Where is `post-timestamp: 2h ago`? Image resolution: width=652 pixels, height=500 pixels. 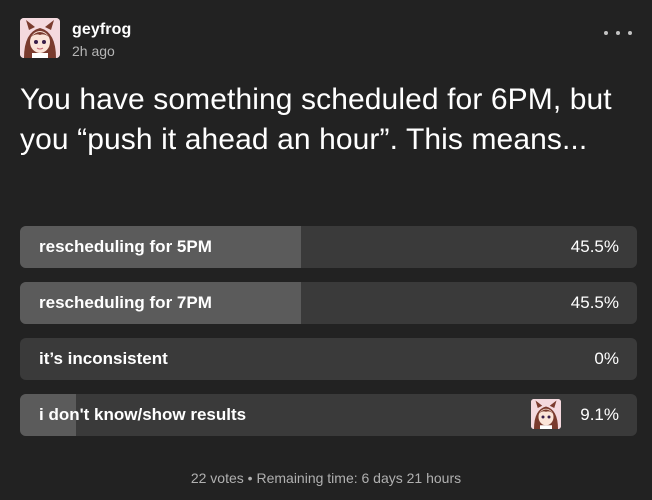 post-timestamp: 2h ago is located at coordinates (93, 51).